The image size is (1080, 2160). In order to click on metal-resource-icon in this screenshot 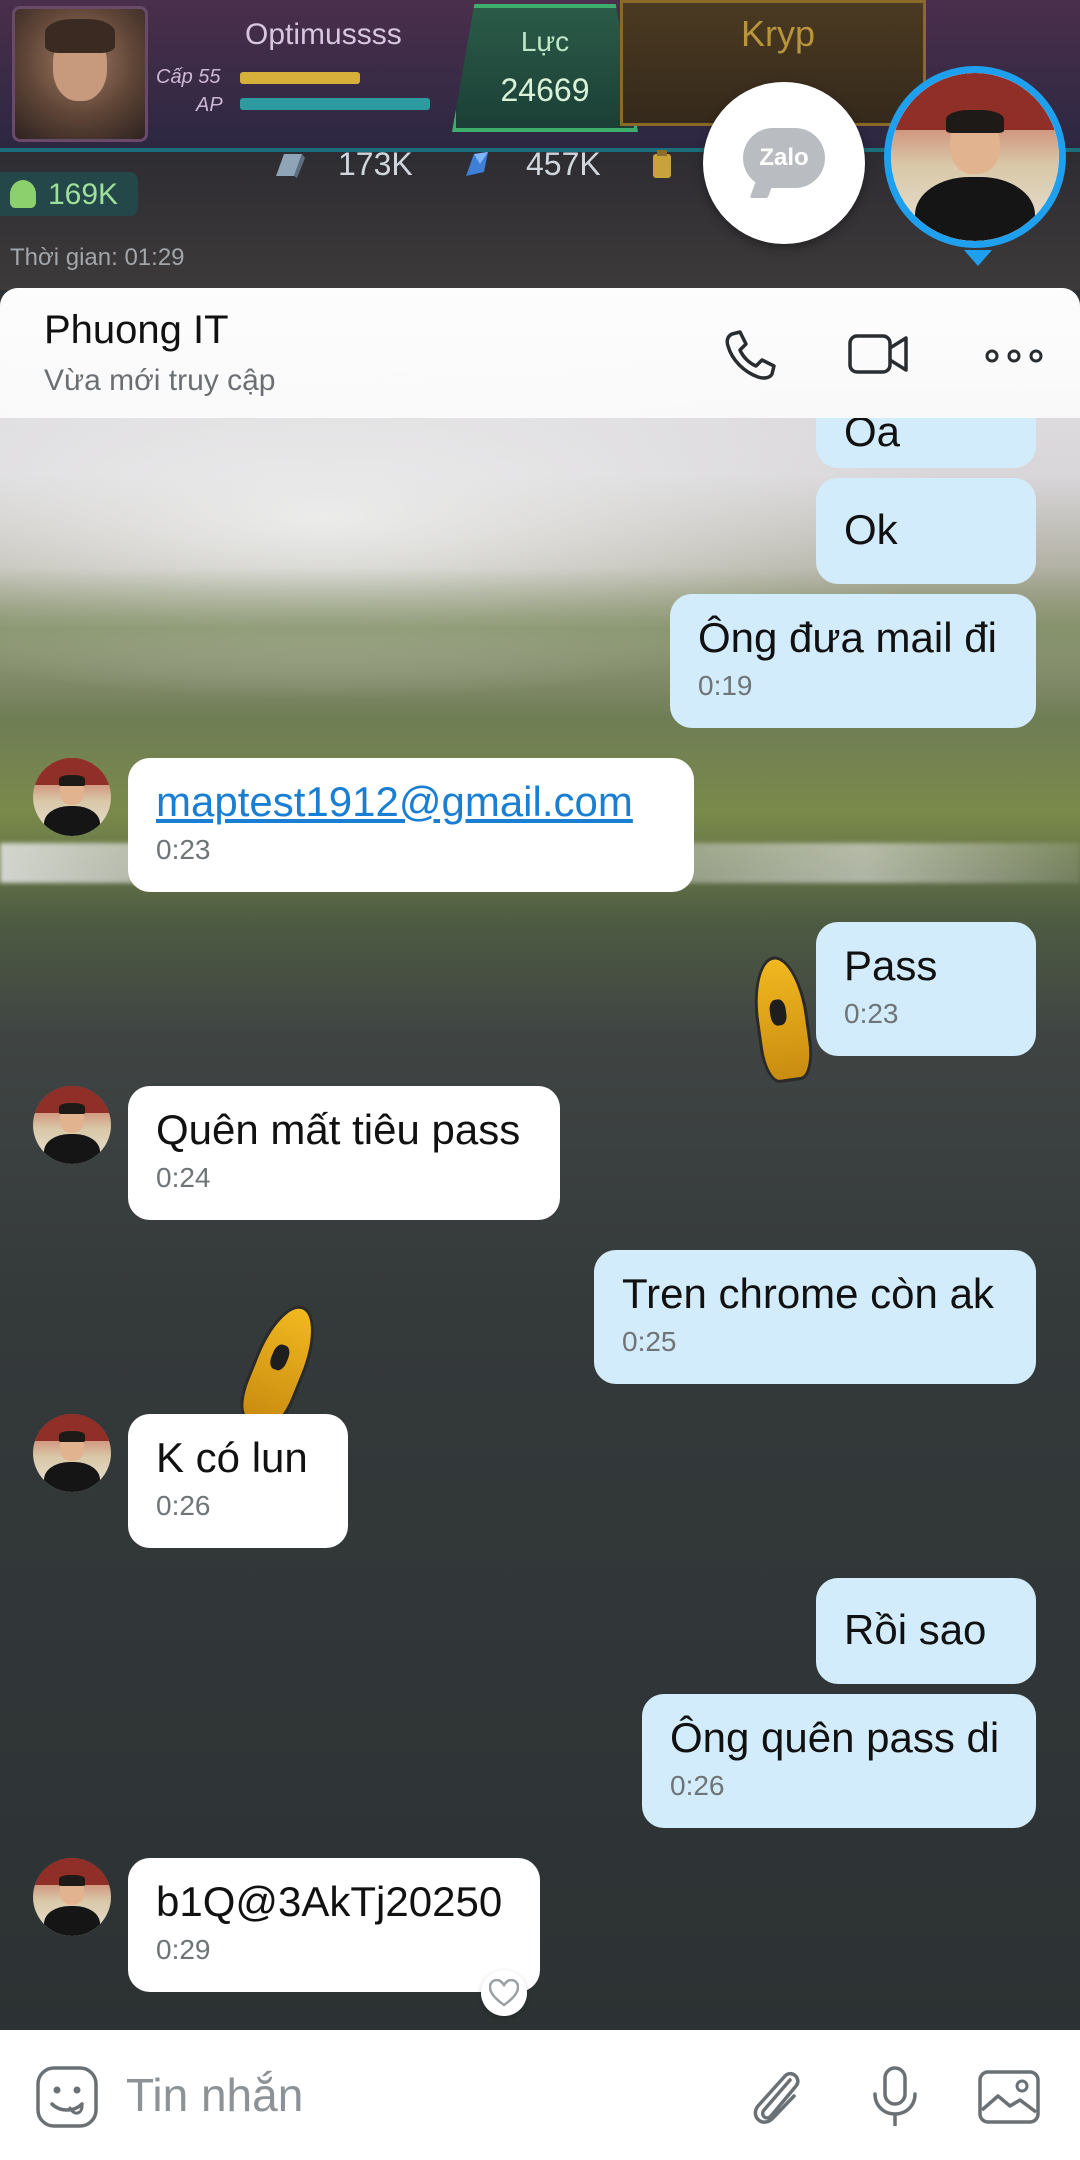, I will do `click(290, 166)`.